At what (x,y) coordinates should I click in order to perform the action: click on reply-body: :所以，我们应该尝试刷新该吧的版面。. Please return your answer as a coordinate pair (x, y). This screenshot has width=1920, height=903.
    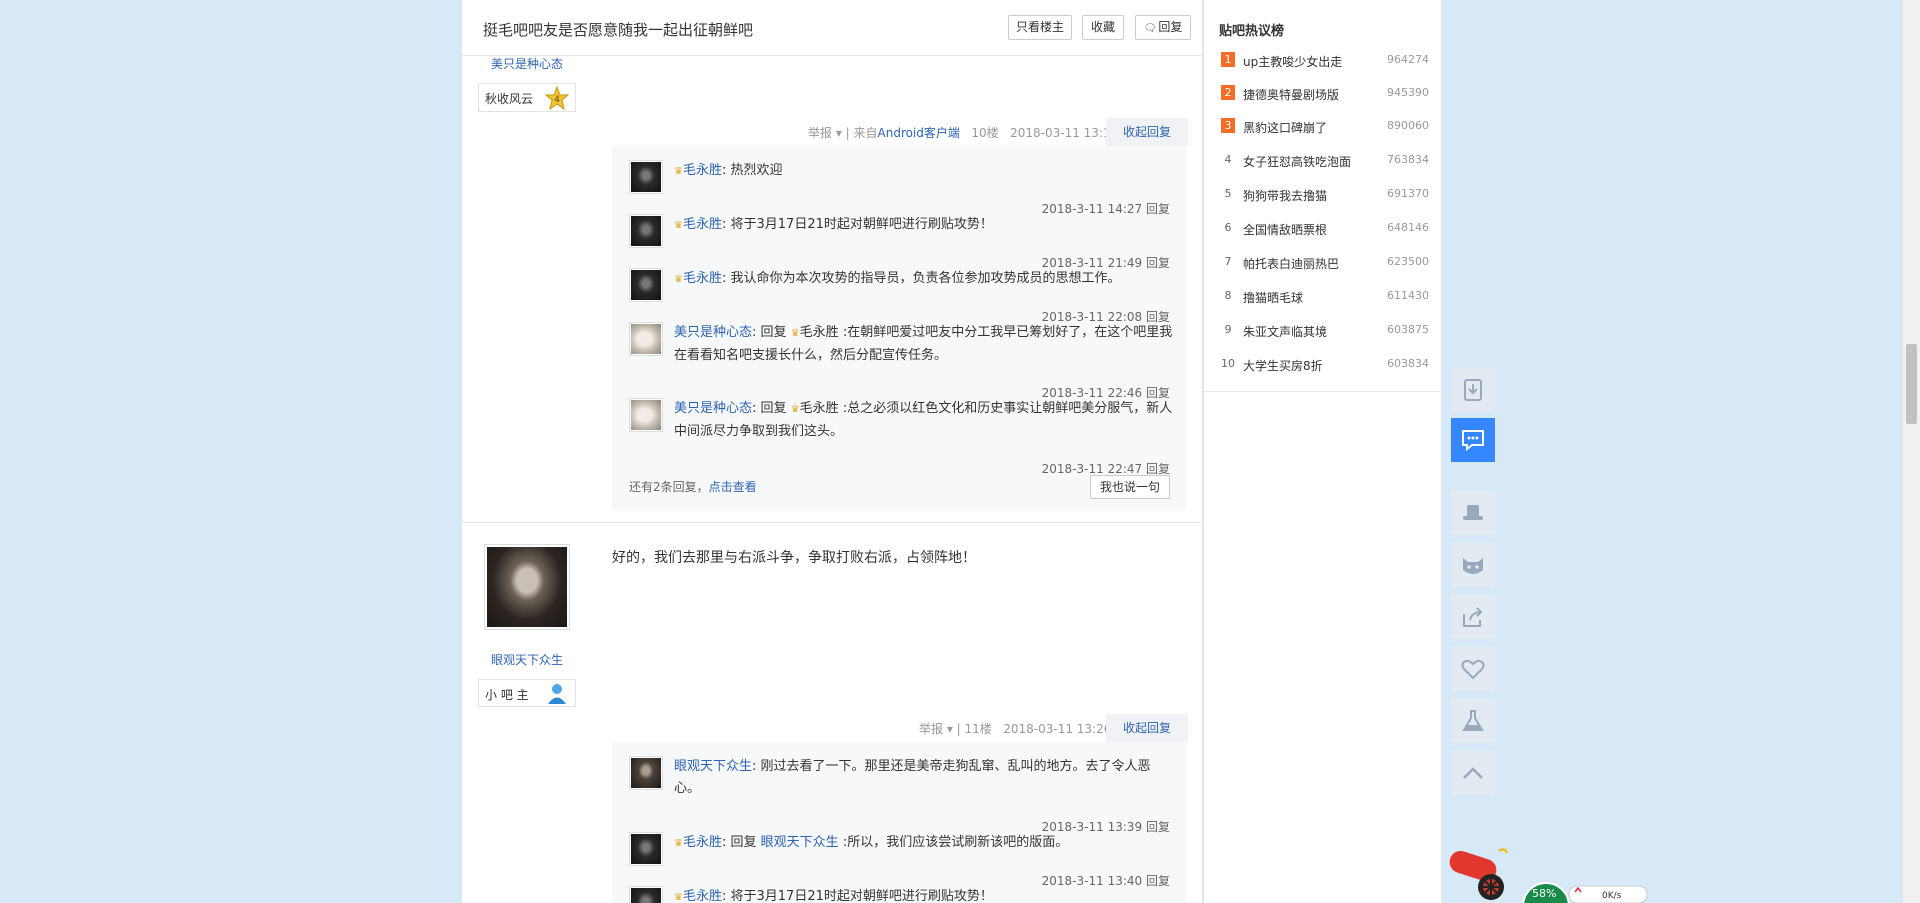
    Looking at the image, I should click on (955, 842).